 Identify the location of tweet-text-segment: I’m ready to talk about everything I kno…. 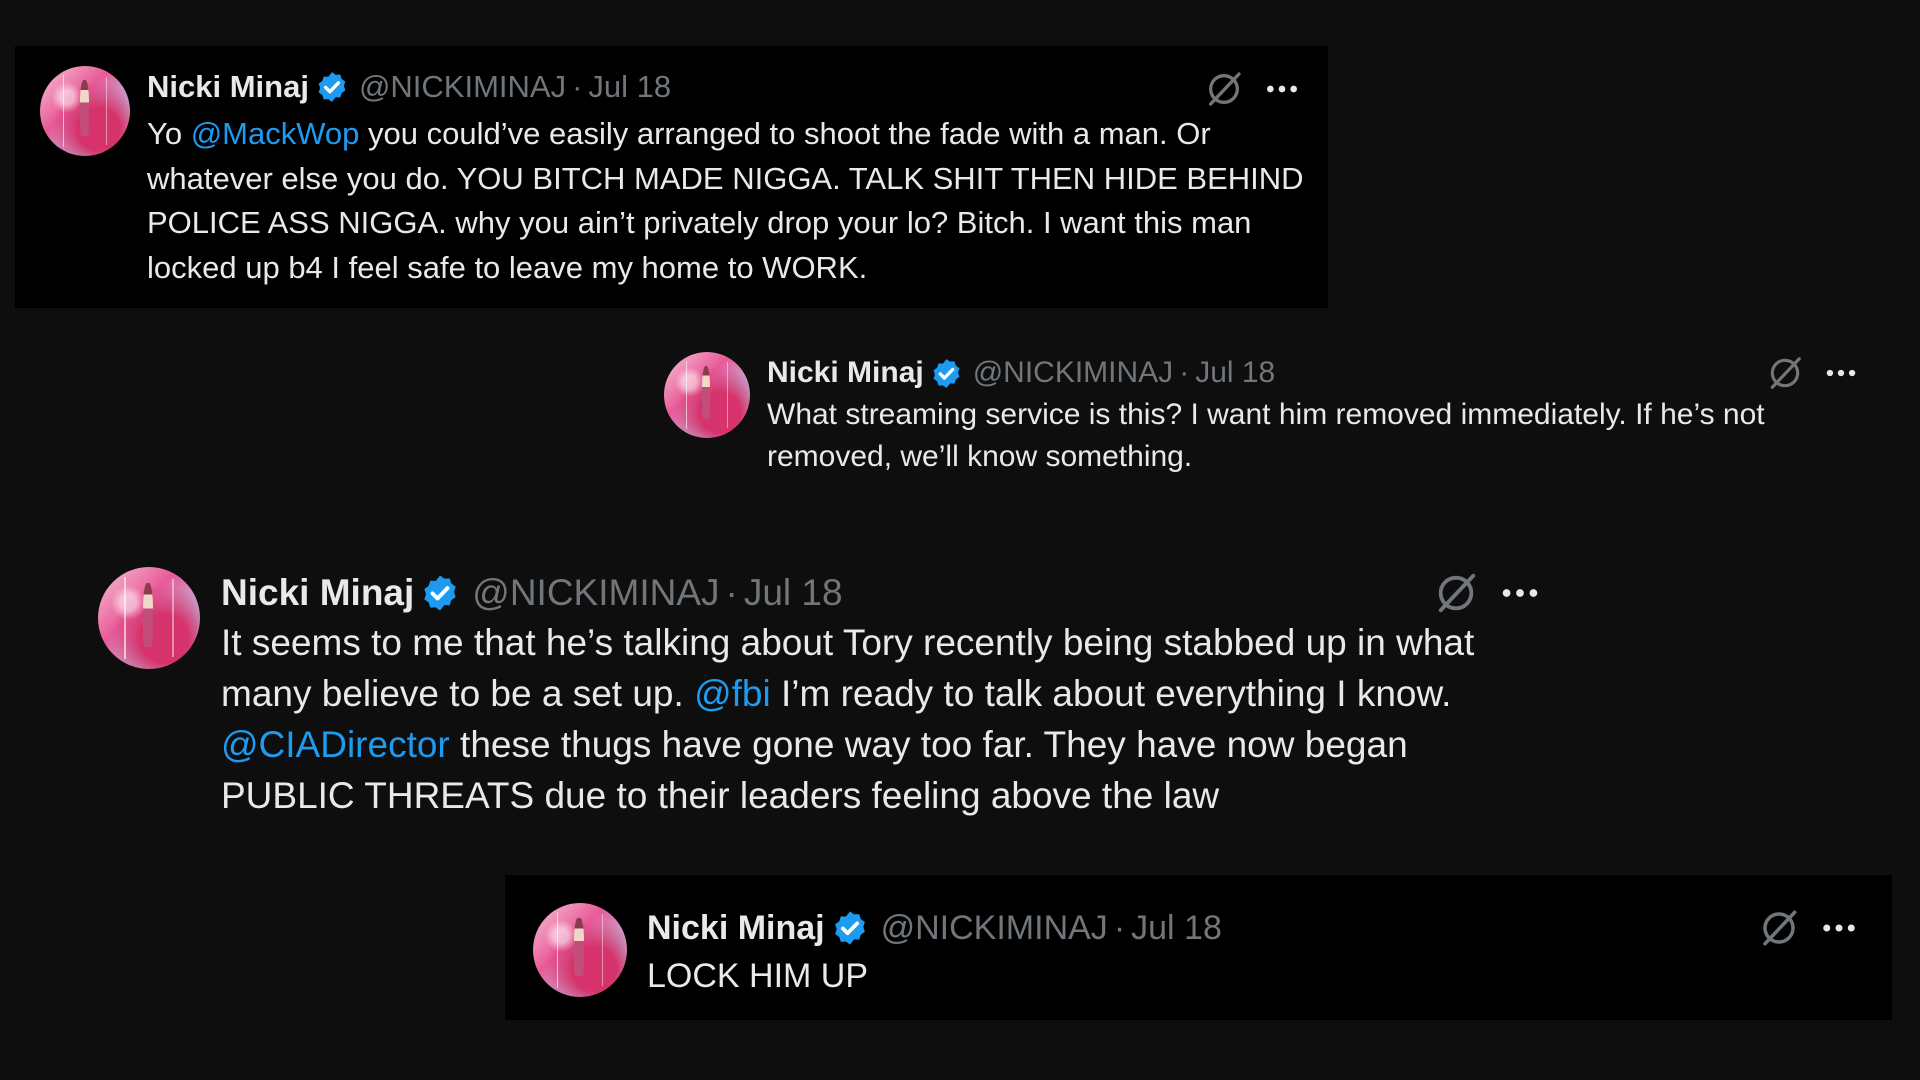
(1111, 693).